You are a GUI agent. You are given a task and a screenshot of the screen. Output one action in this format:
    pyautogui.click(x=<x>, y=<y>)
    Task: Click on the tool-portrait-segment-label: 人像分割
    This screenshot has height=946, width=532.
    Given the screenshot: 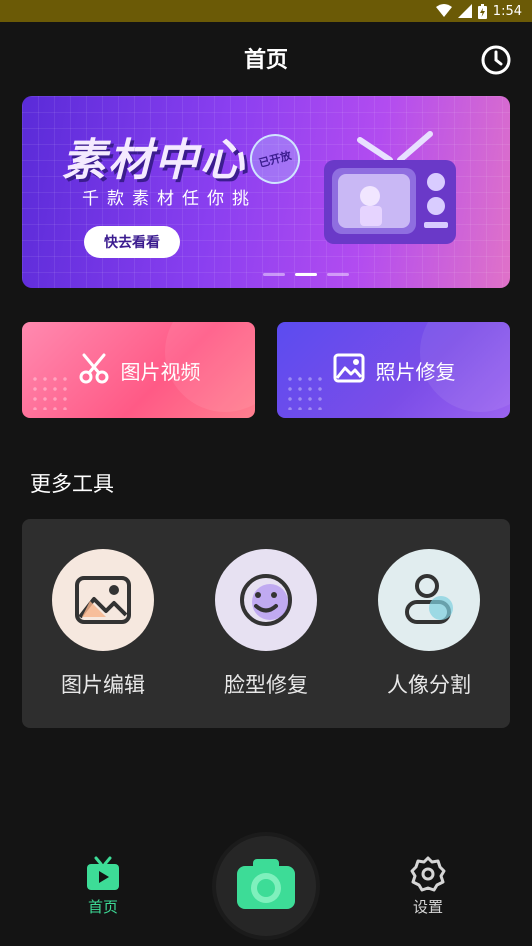 What is the action you would take?
    pyautogui.click(x=429, y=685)
    